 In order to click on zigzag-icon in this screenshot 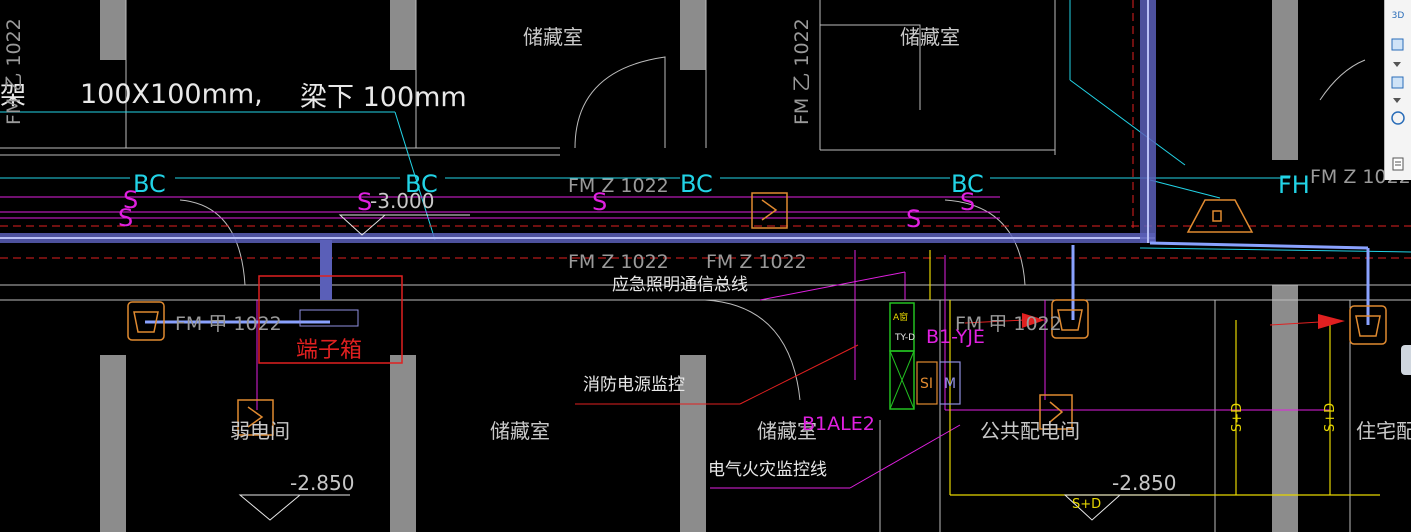, I will do `click(769, 210)`.